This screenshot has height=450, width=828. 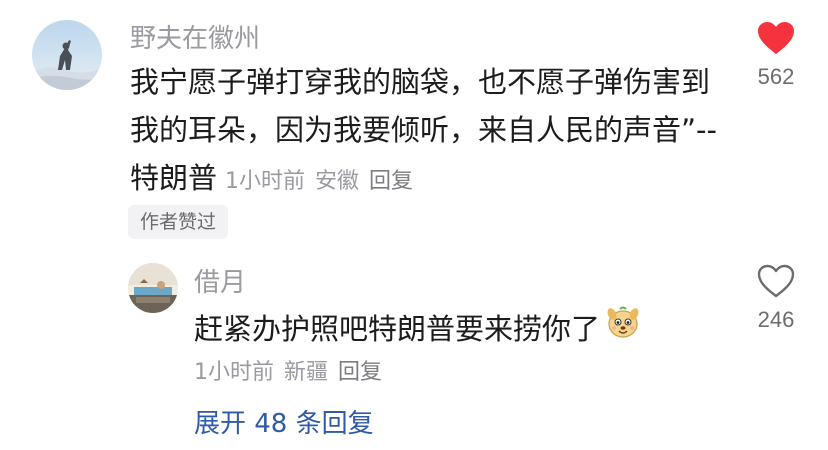 What do you see at coordinates (284, 424) in the screenshot?
I see `expand-replies-link: 展开 48 条回复` at bounding box center [284, 424].